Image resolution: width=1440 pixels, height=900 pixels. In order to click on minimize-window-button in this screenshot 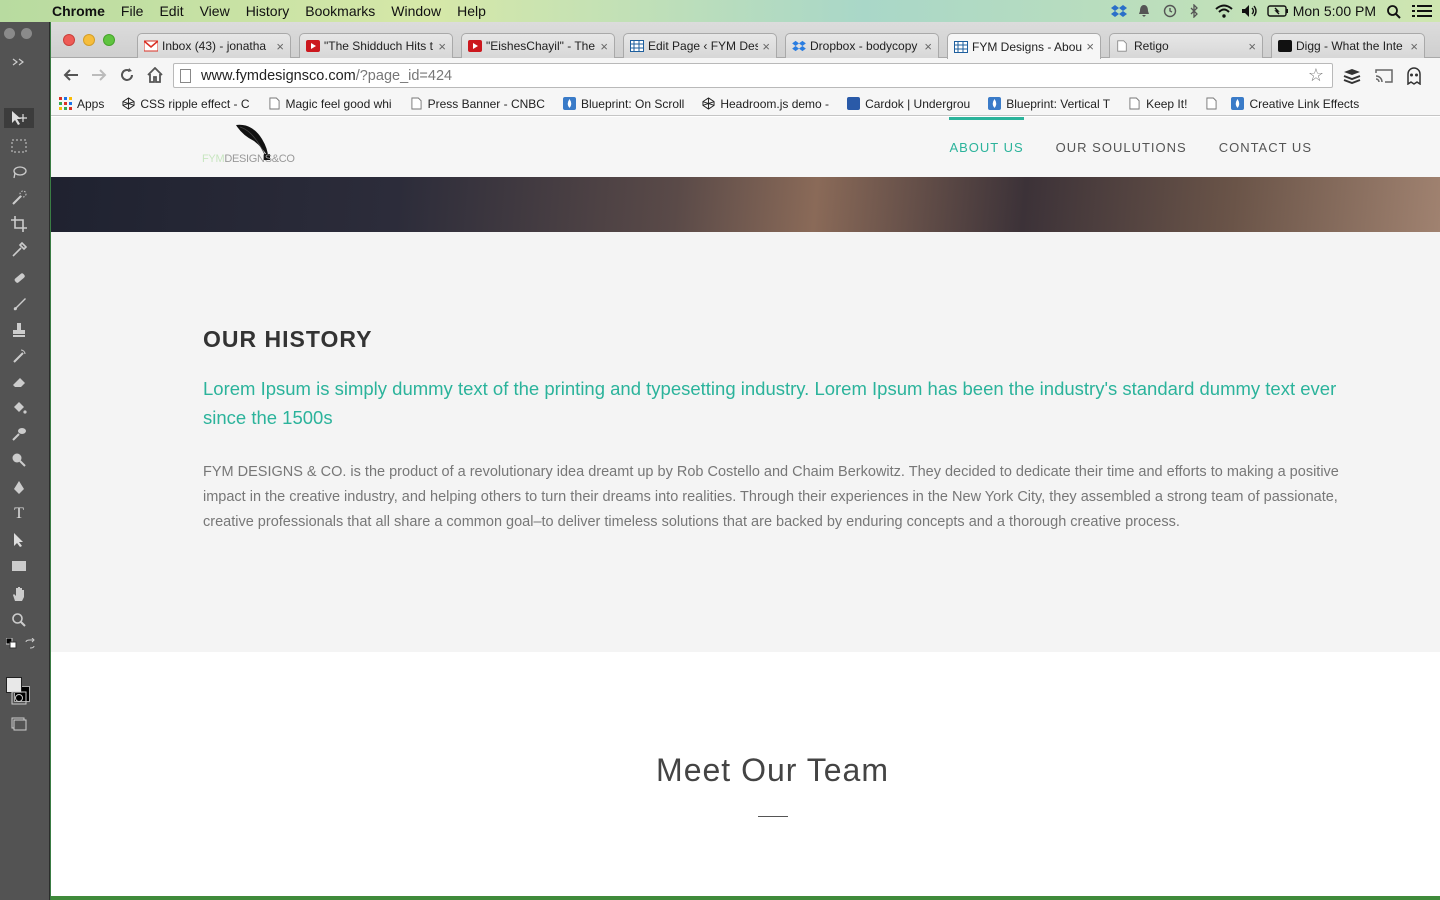, I will do `click(89, 40)`.